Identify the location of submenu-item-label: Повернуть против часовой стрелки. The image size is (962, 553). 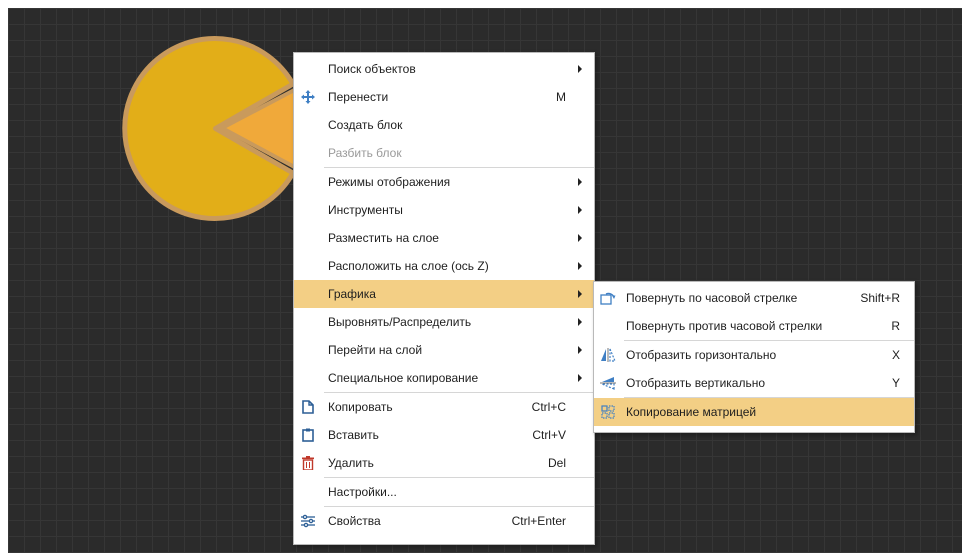
(724, 326).